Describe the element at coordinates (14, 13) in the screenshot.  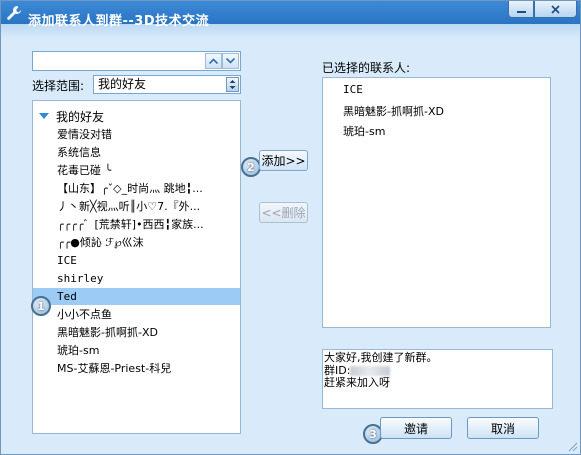
I see `wrench-icon` at that location.